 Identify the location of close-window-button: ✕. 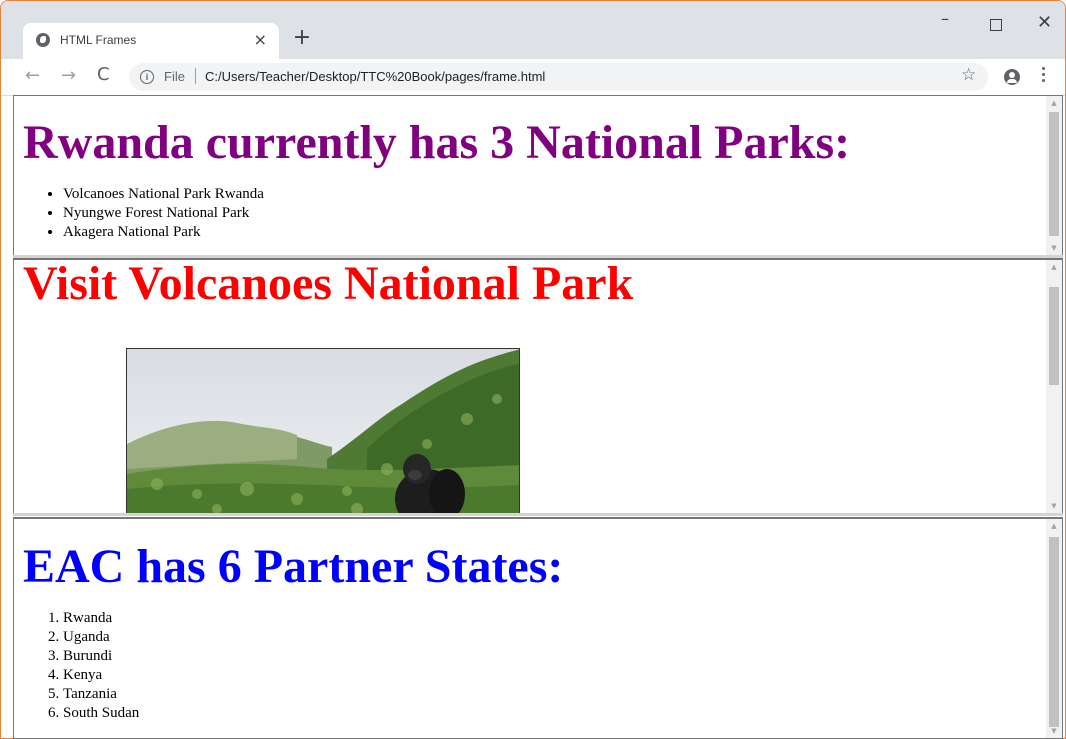
(1044, 22).